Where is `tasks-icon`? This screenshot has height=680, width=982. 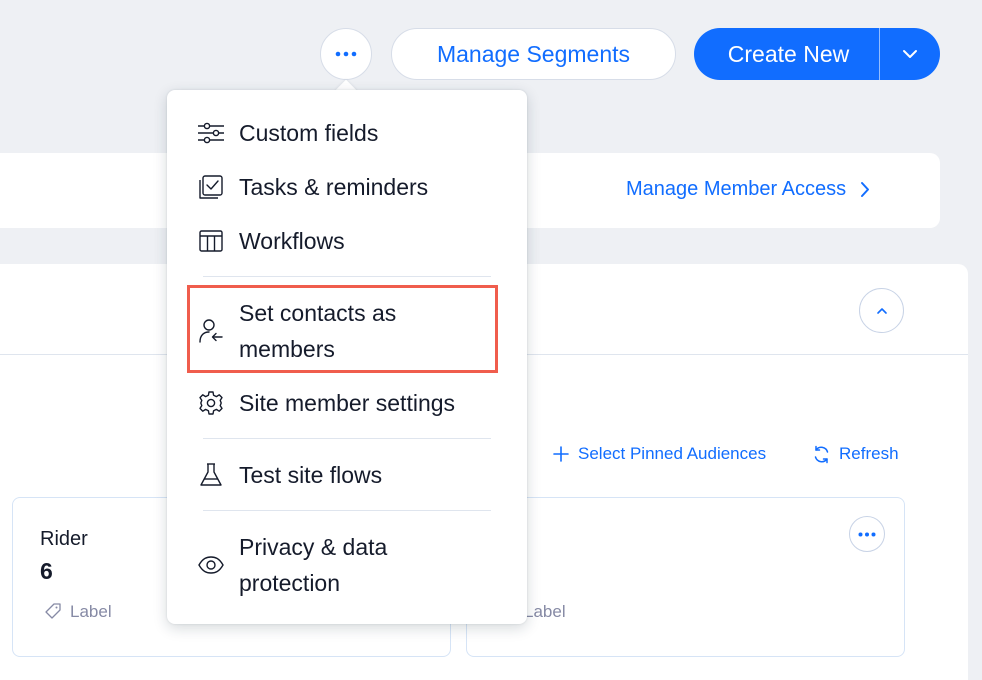
tasks-icon is located at coordinates (211, 187).